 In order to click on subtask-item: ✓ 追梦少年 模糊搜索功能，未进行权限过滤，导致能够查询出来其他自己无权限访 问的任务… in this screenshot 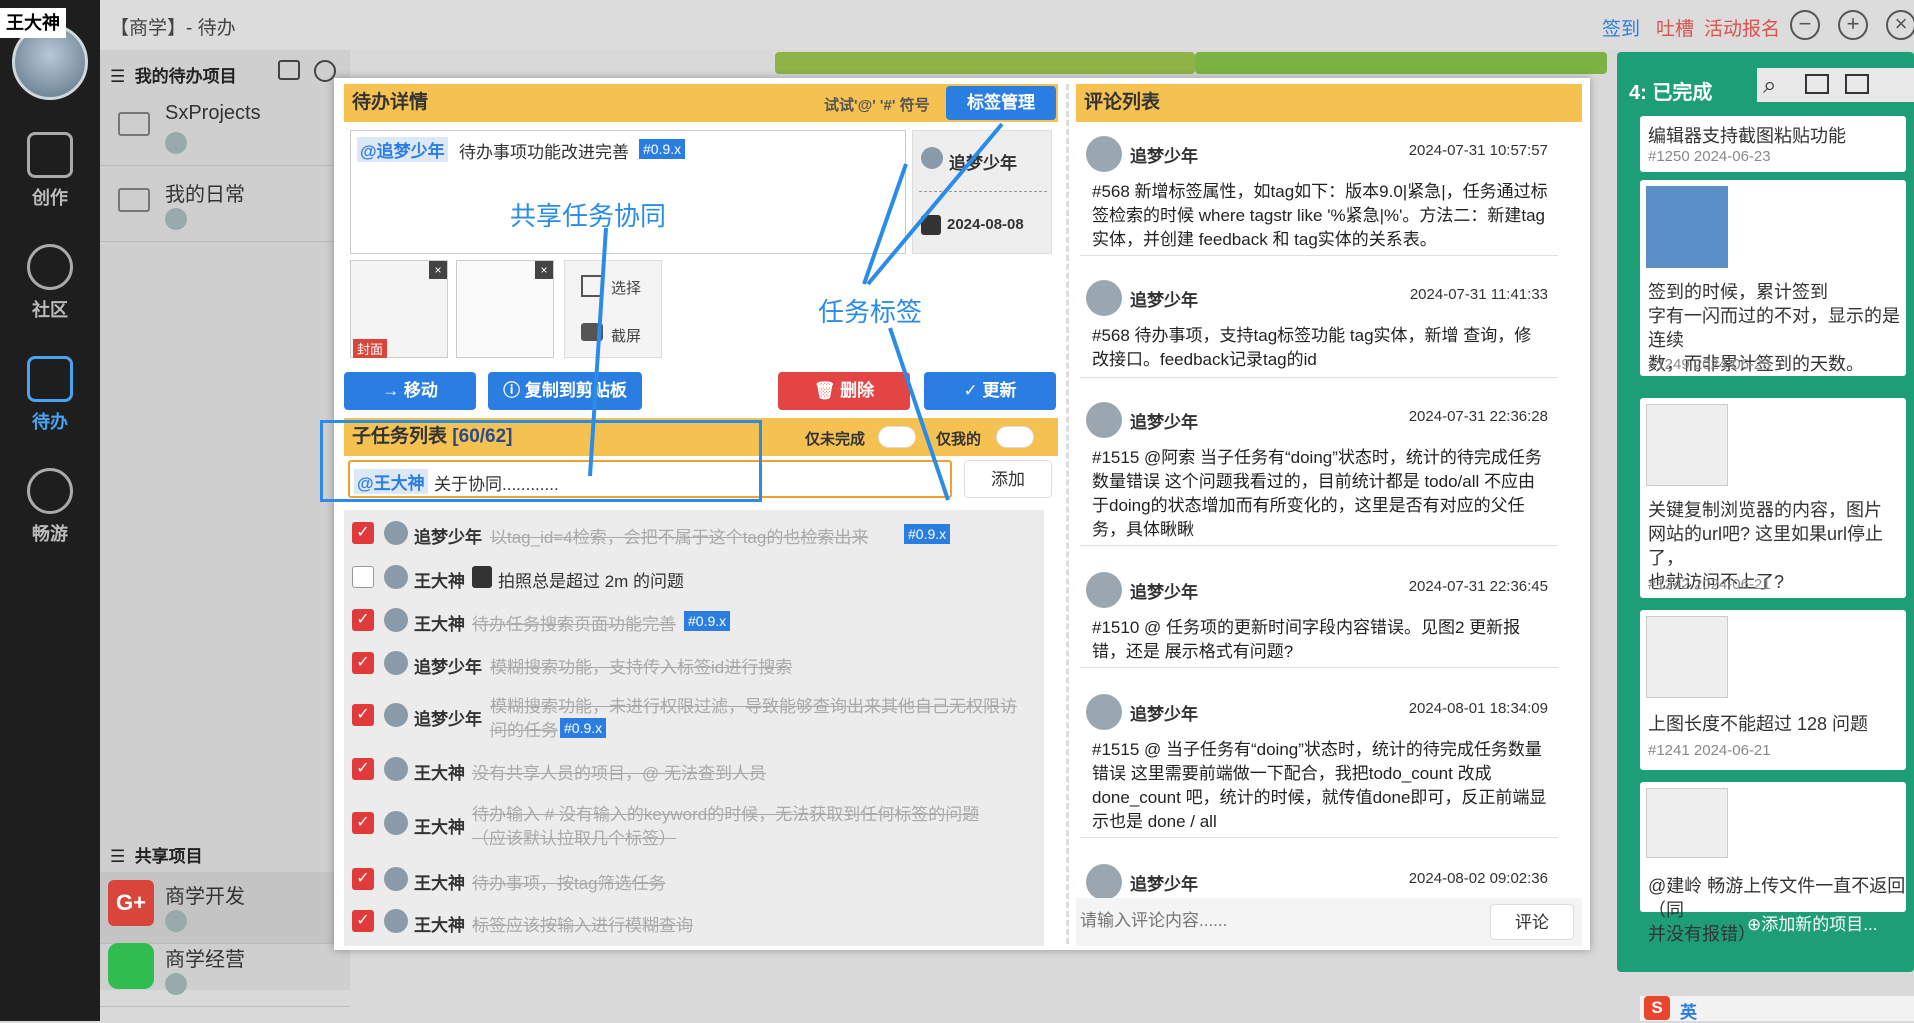, I will do `click(694, 714)`.